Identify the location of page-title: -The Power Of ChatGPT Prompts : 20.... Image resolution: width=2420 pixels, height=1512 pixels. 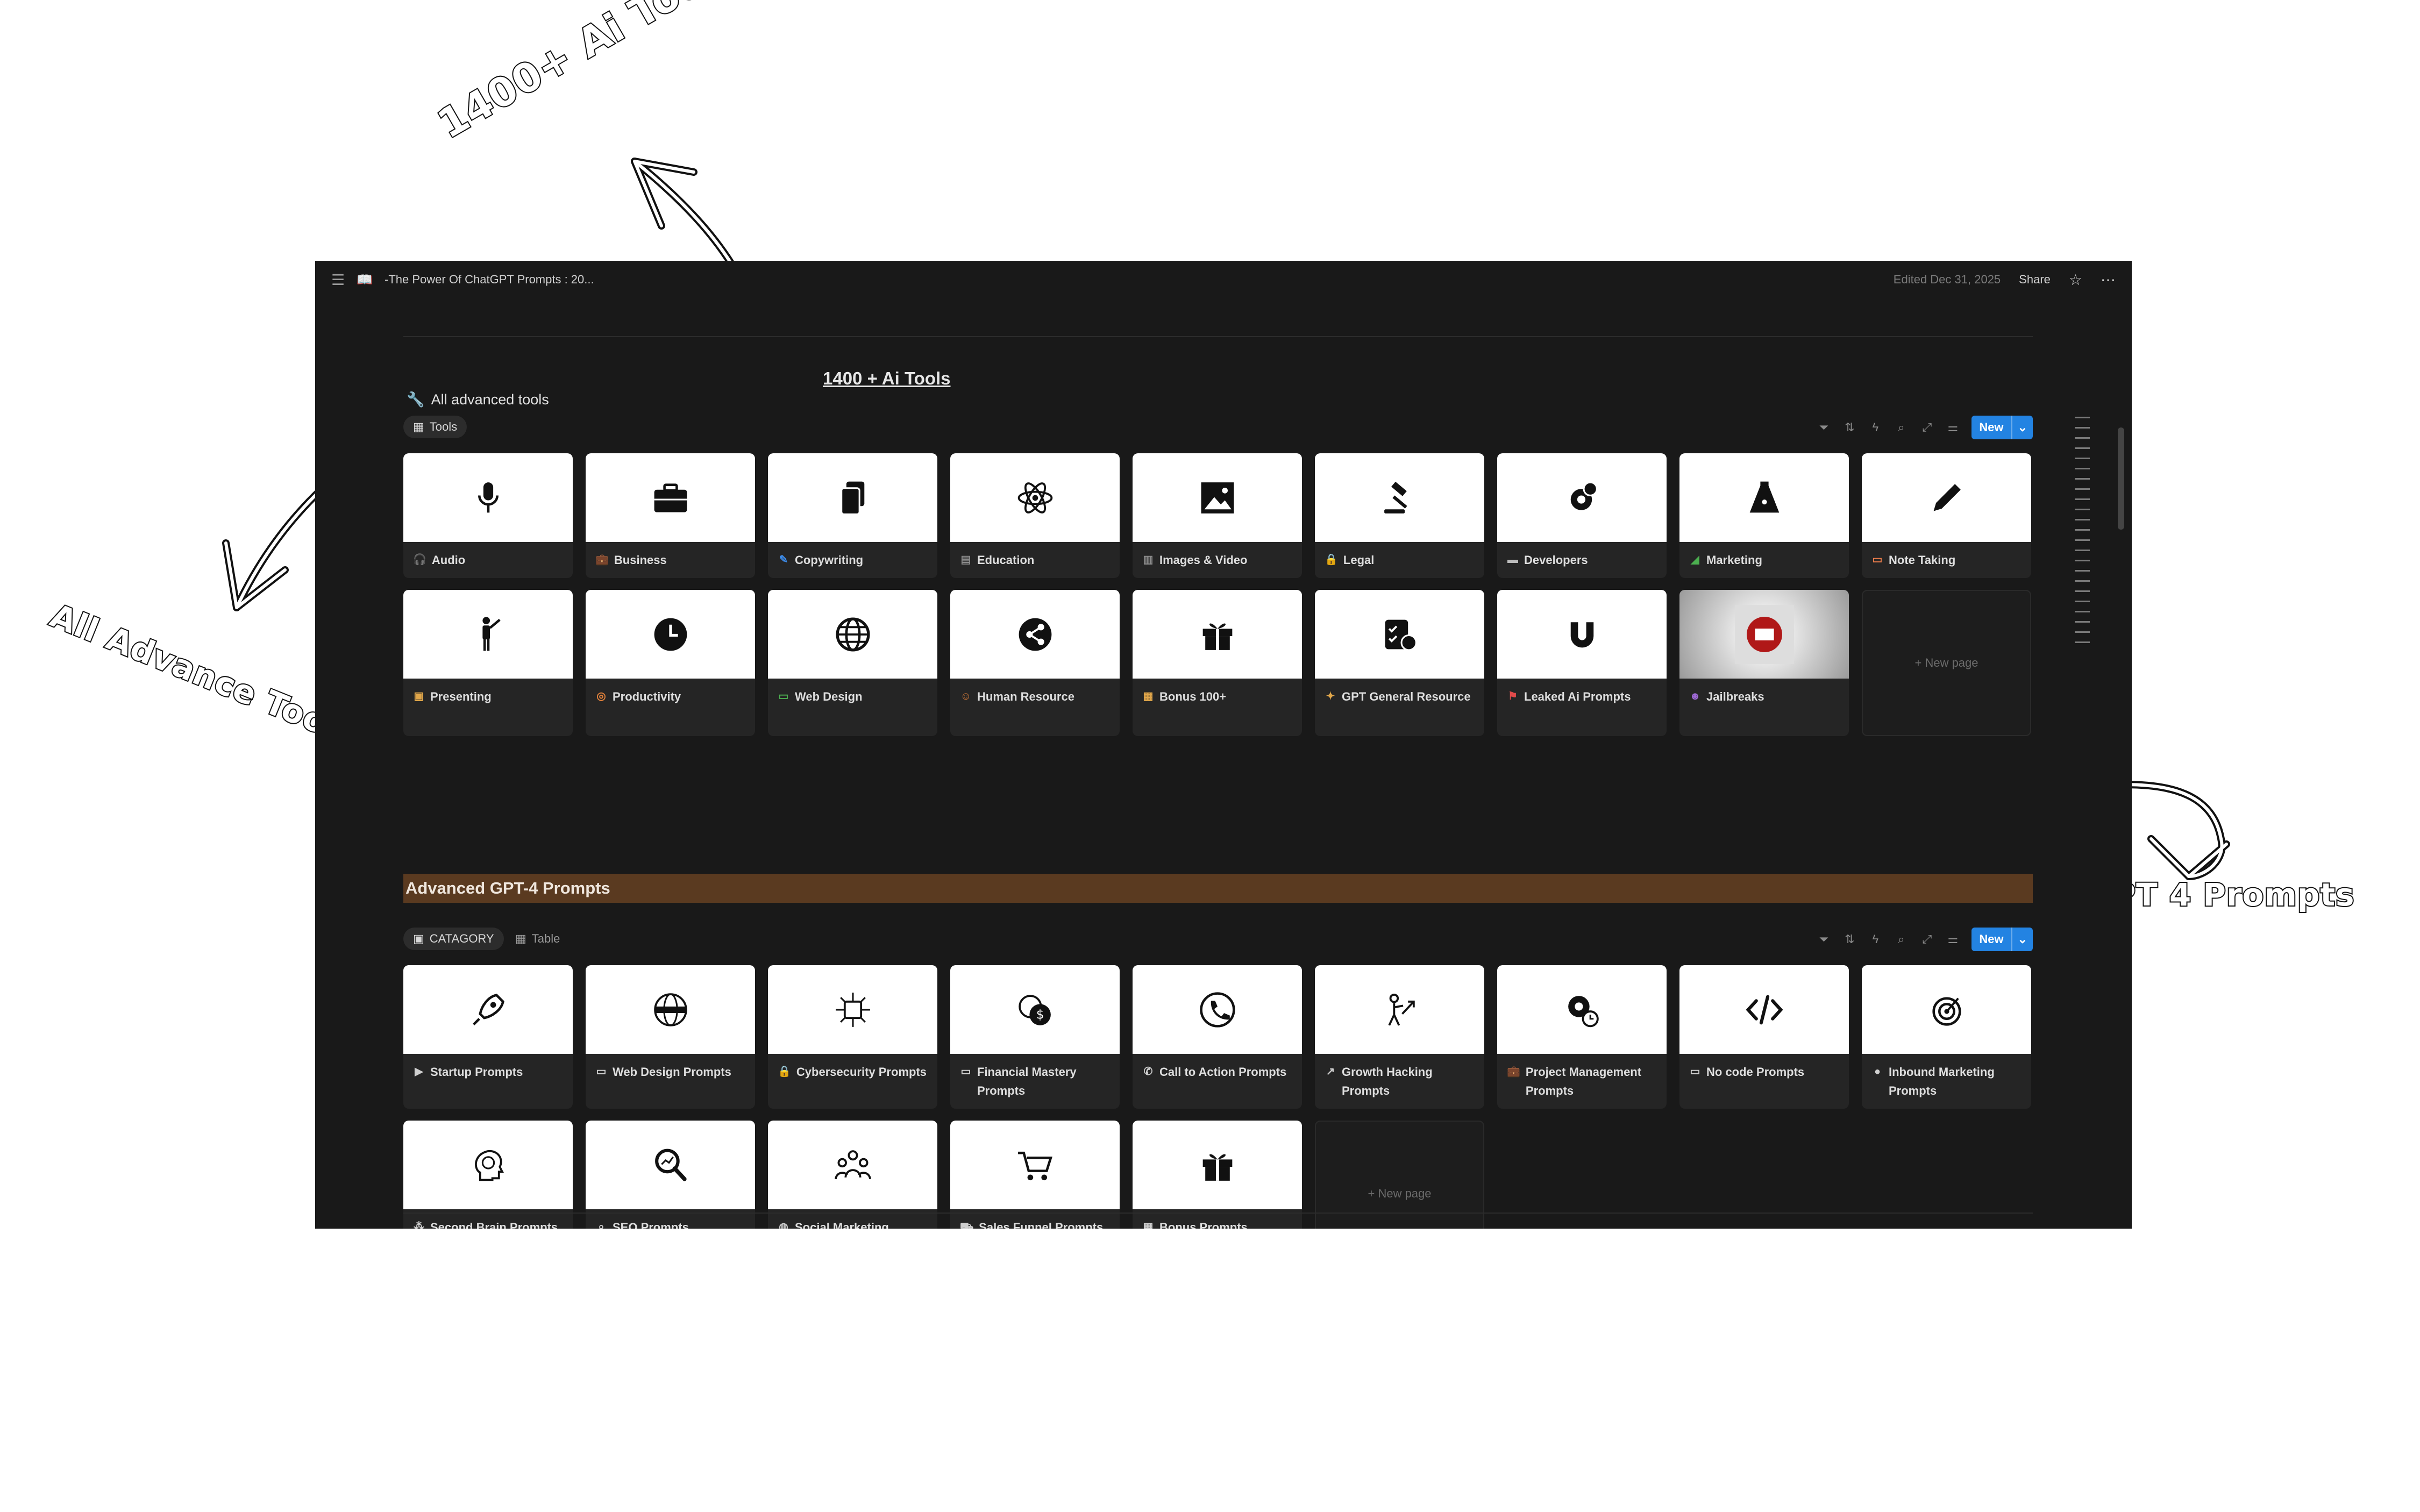
(490, 280).